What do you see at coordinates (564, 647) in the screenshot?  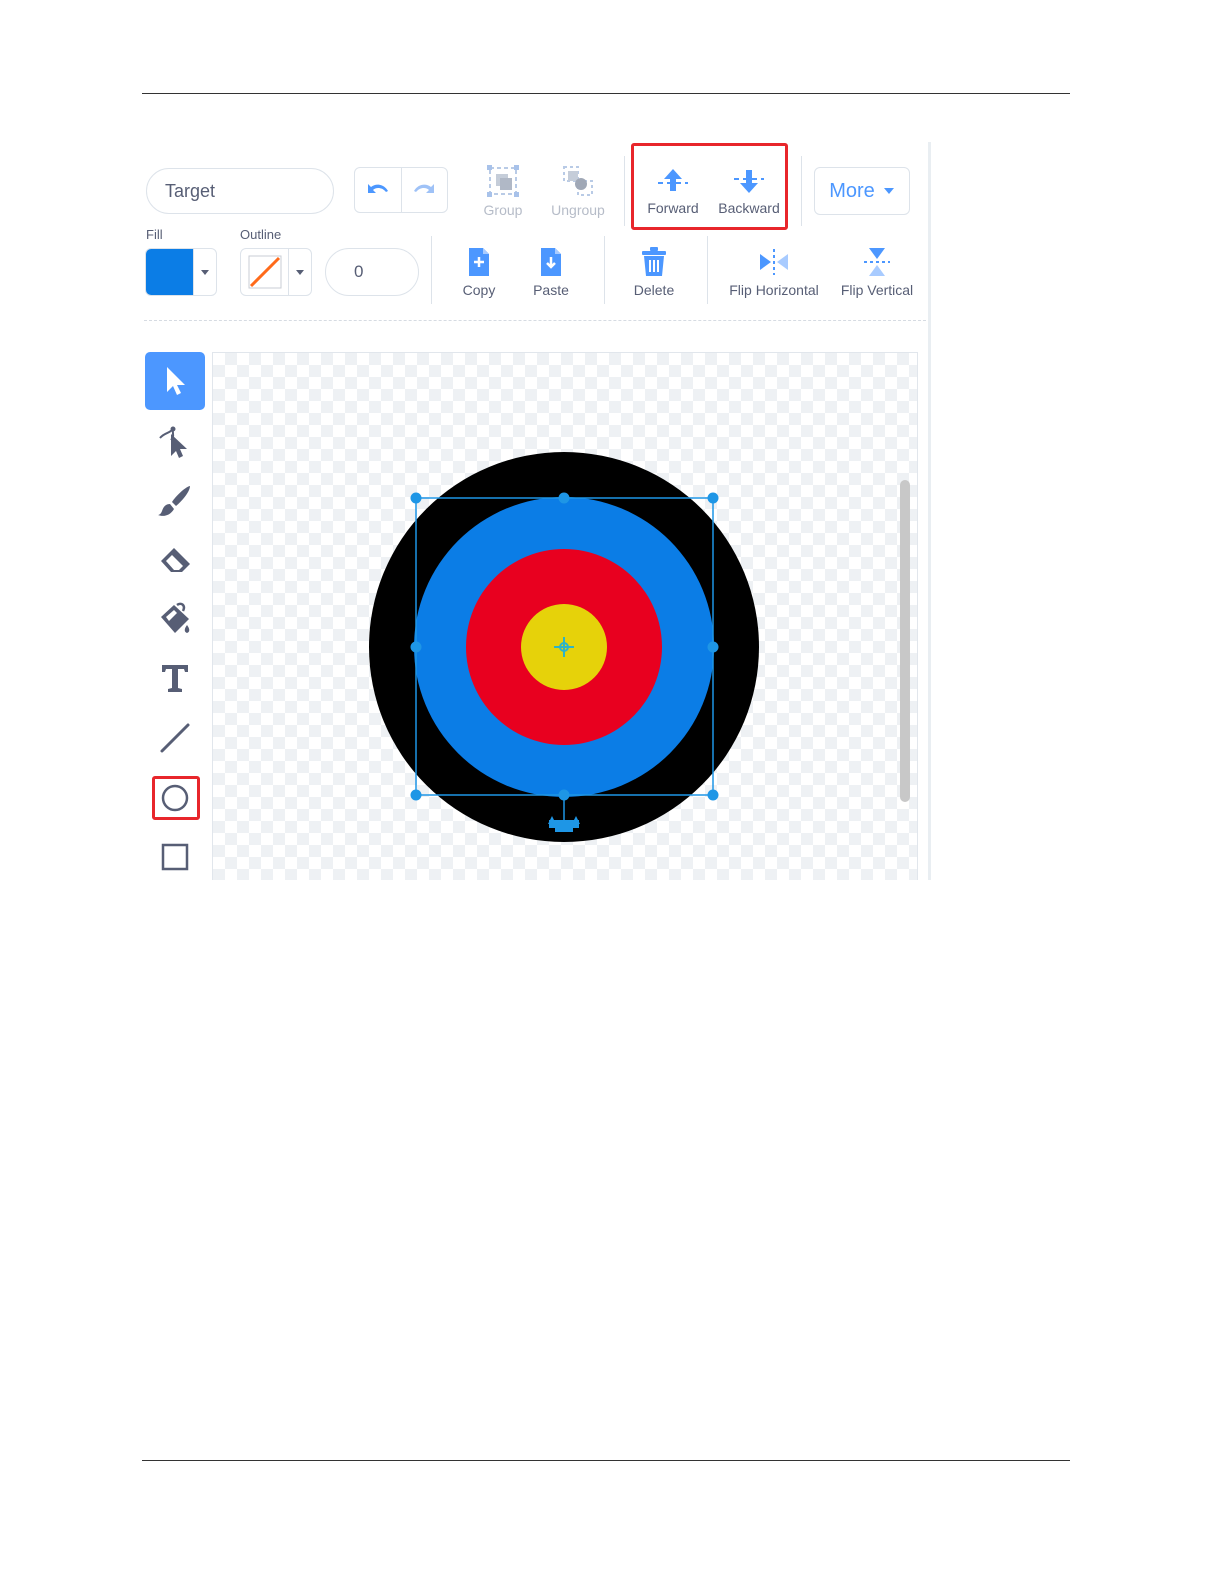 I see `target-drawing` at bounding box center [564, 647].